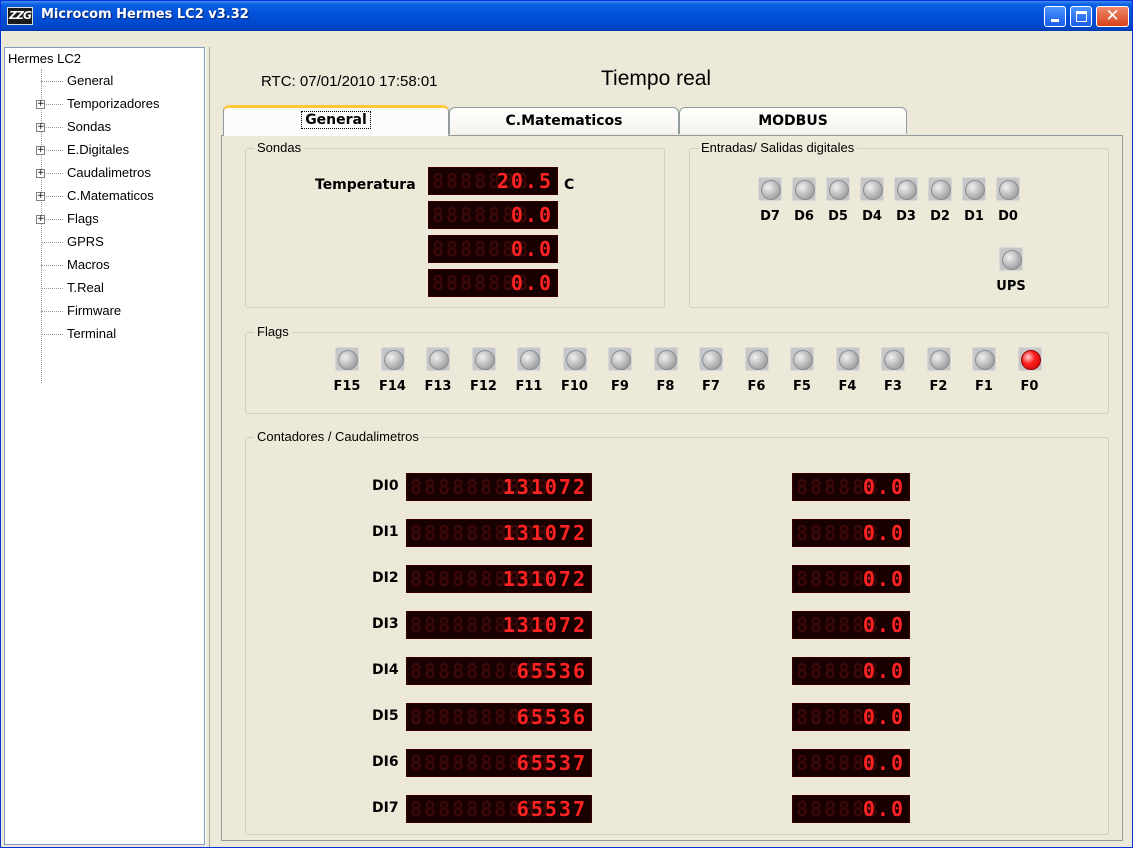 This screenshot has height=848, width=1133. Describe the element at coordinates (872, 189) in the screenshot. I see `digital-led-d4` at that location.